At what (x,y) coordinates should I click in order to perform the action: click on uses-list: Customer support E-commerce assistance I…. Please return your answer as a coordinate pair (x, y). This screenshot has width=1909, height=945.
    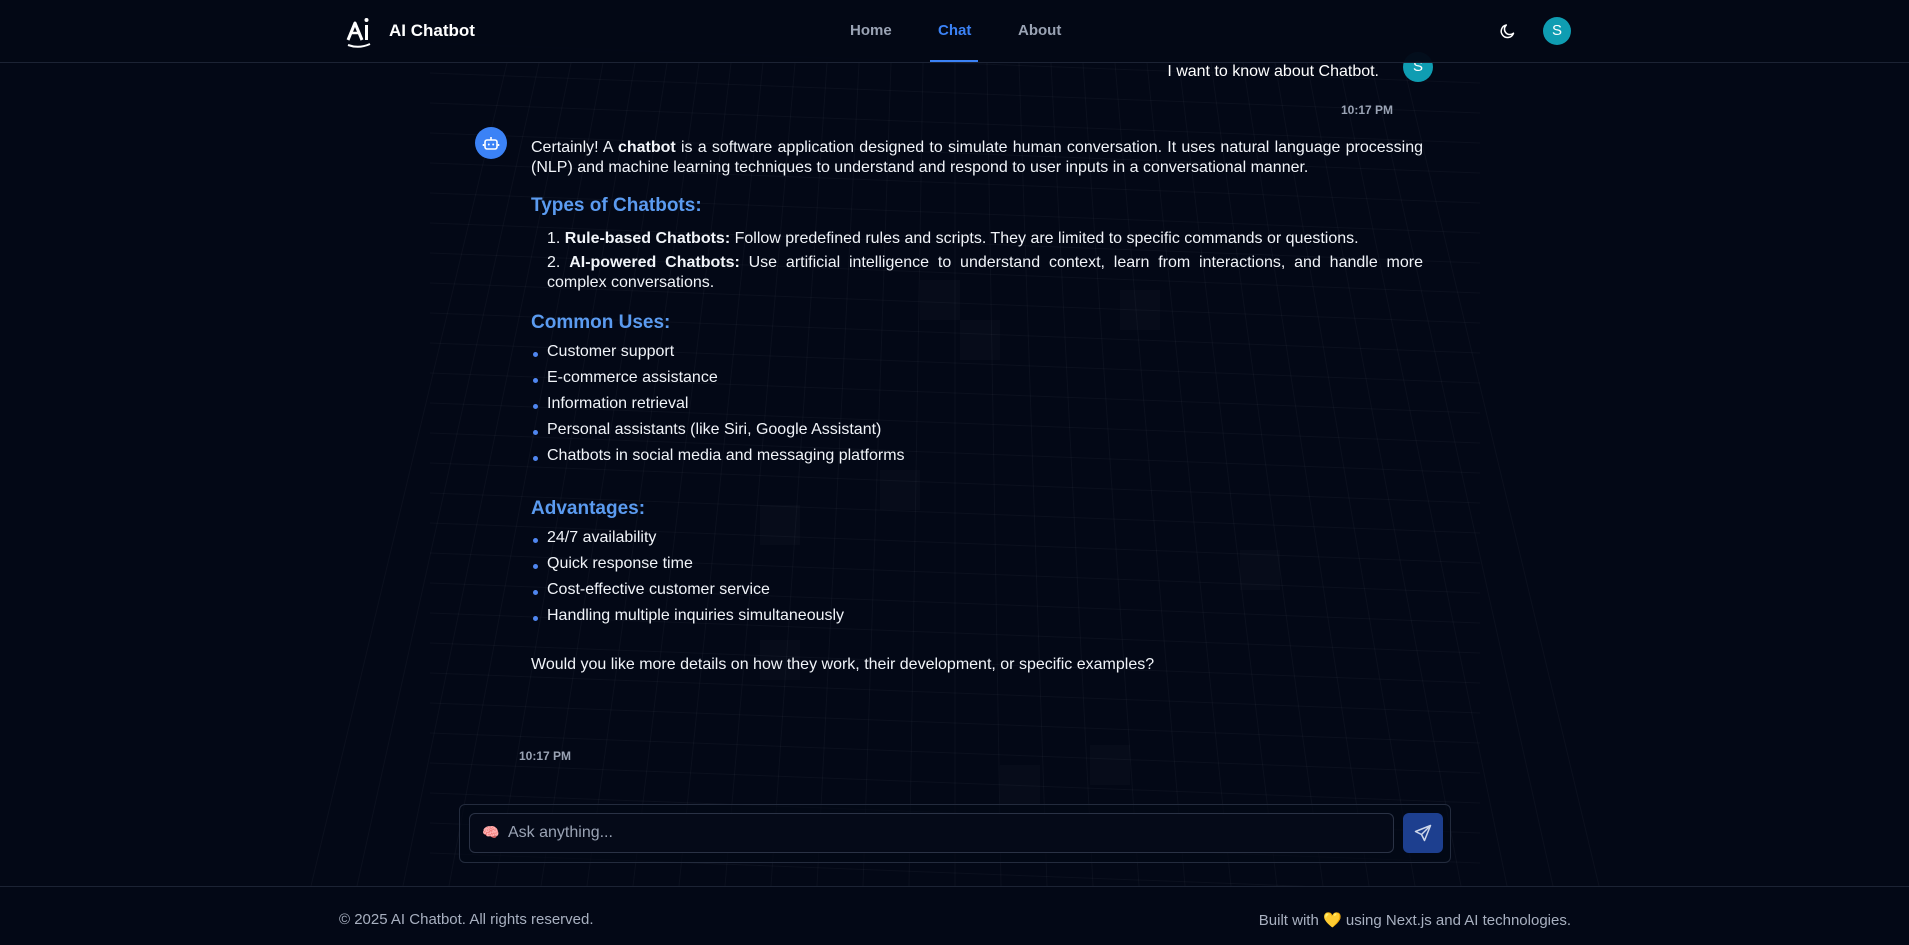
    Looking at the image, I should click on (977, 407).